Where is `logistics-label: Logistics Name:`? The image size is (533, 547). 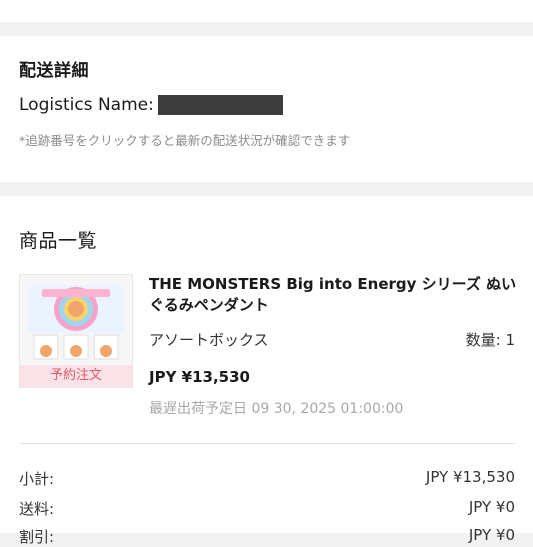 logistics-label: Logistics Name: is located at coordinates (86, 105).